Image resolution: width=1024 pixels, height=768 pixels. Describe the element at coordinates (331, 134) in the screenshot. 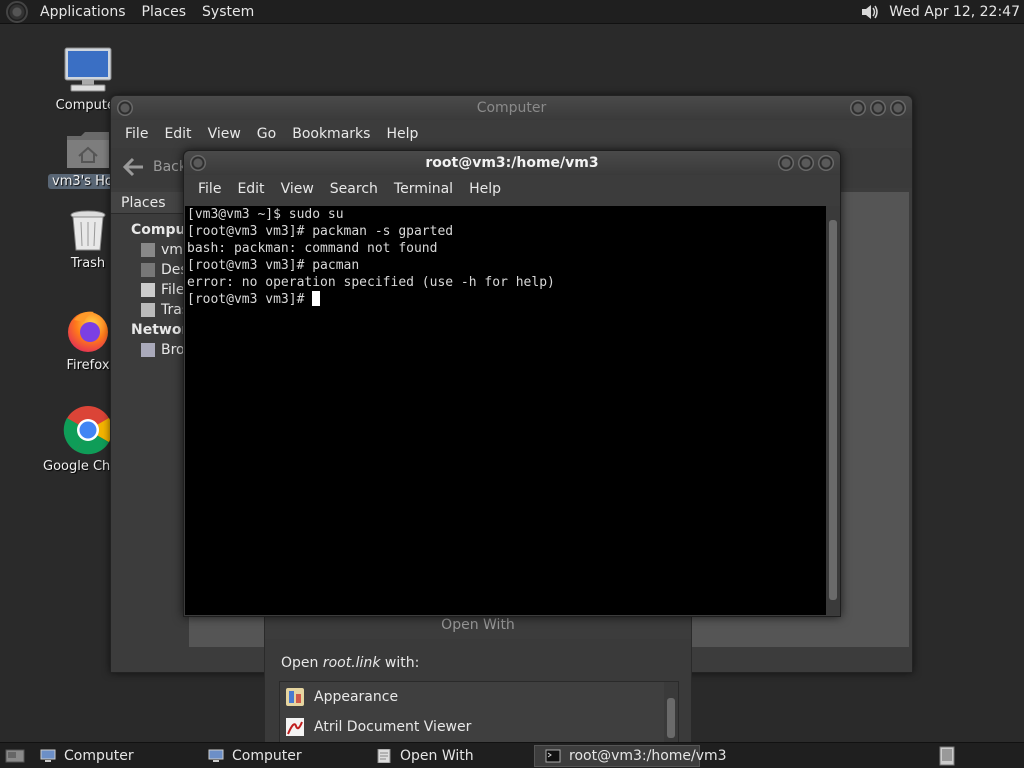

I see `menu-bookmarks: Bookmarks` at that location.